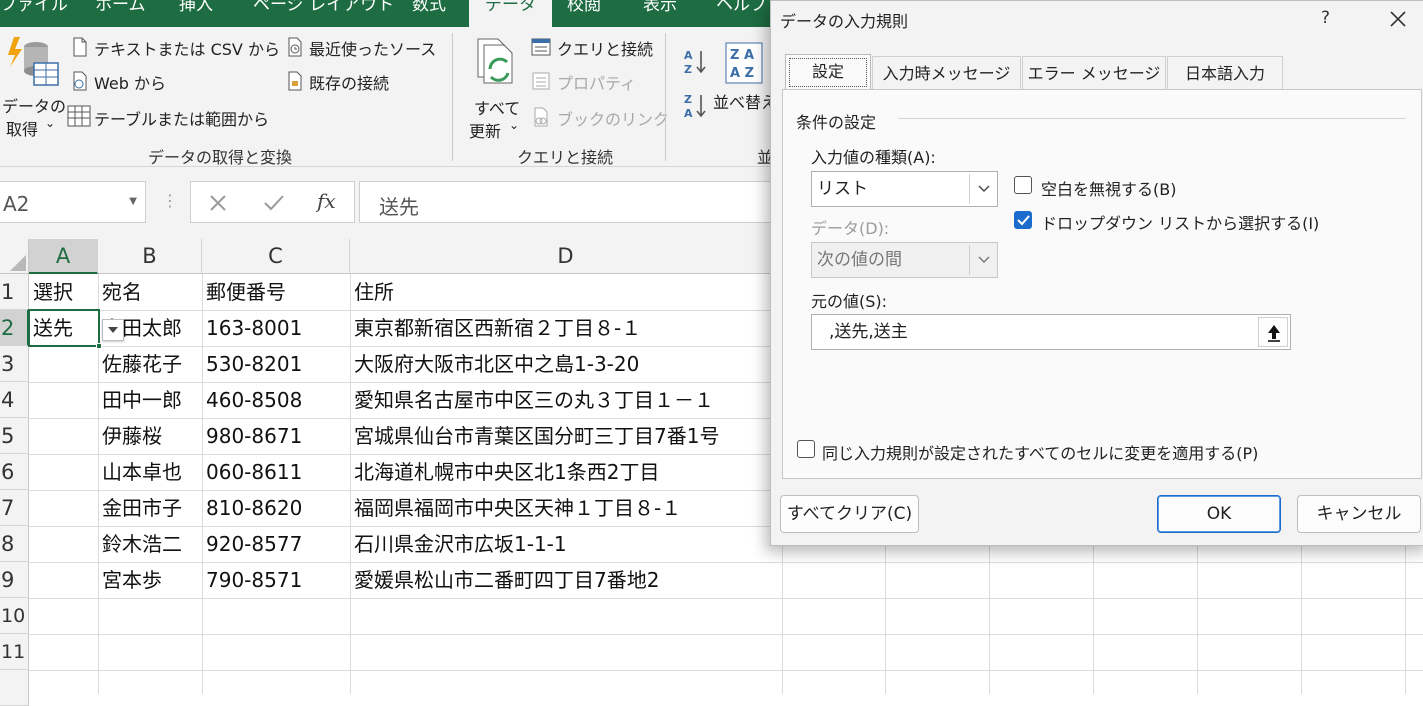  What do you see at coordinates (14, 292) in the screenshot?
I see `row-header-1: 1` at bounding box center [14, 292].